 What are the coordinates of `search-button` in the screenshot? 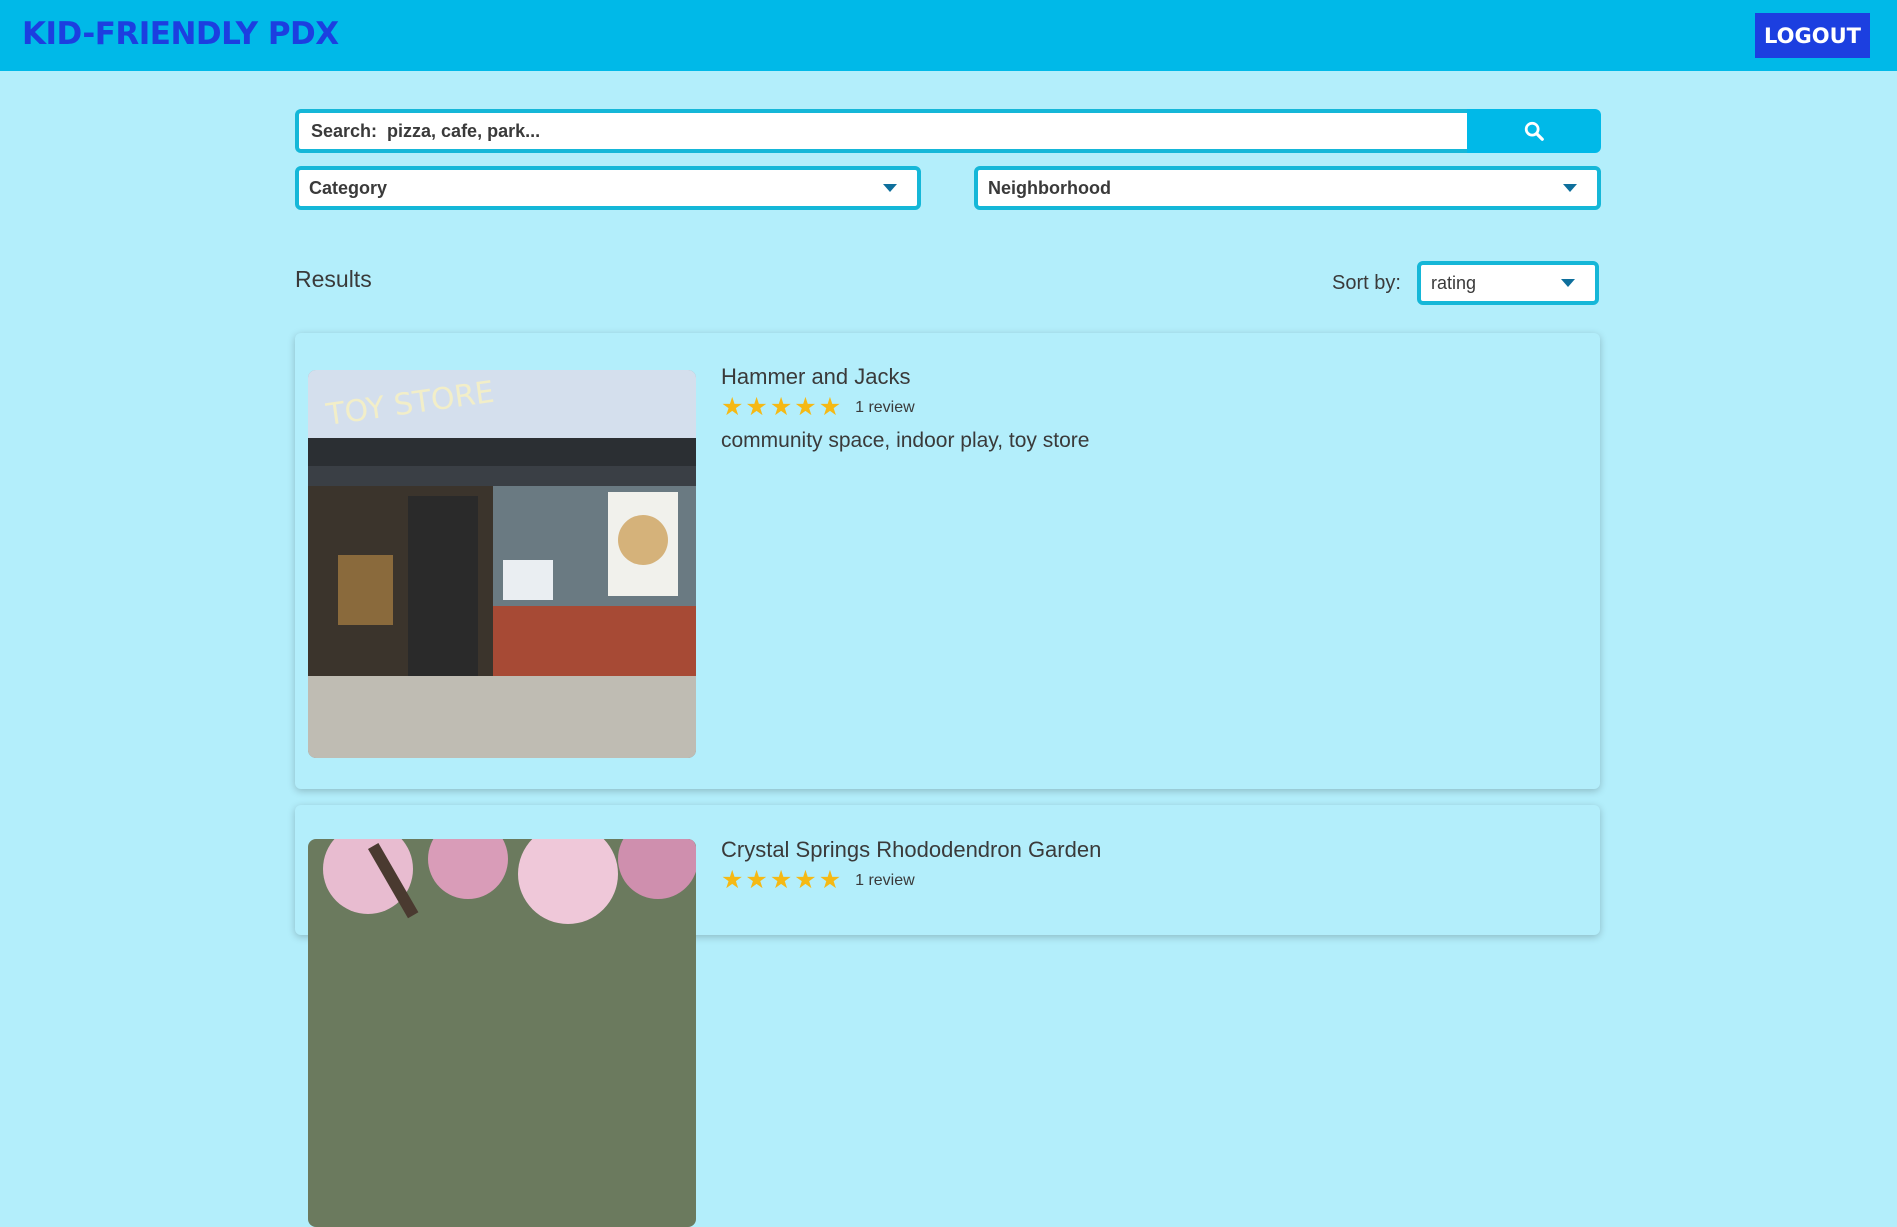 It's located at (1534, 131).